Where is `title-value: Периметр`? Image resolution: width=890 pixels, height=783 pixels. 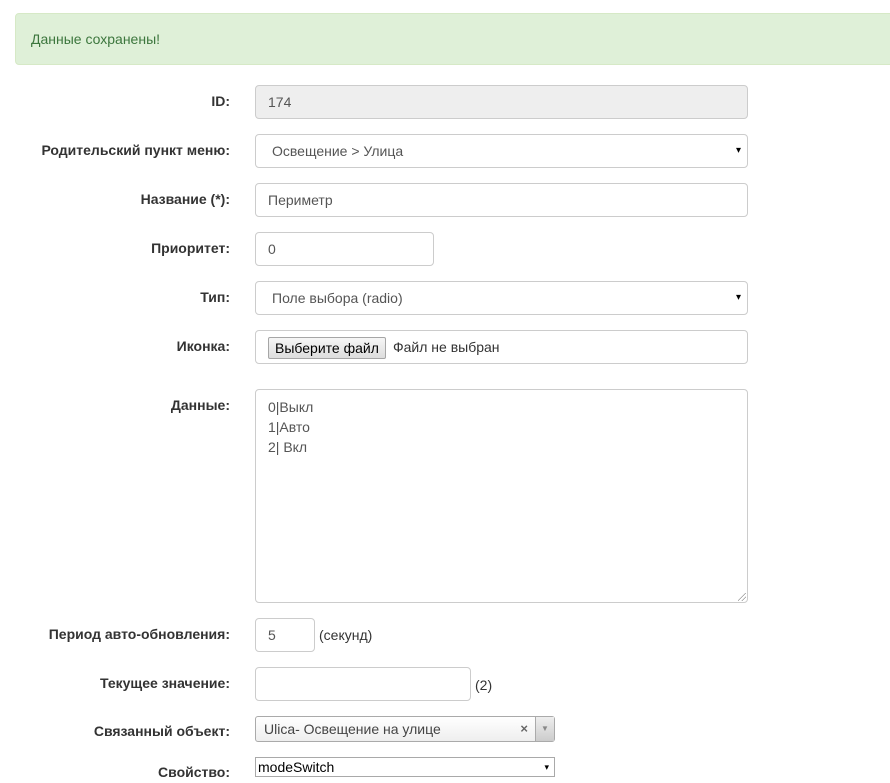
title-value: Периметр is located at coordinates (300, 200).